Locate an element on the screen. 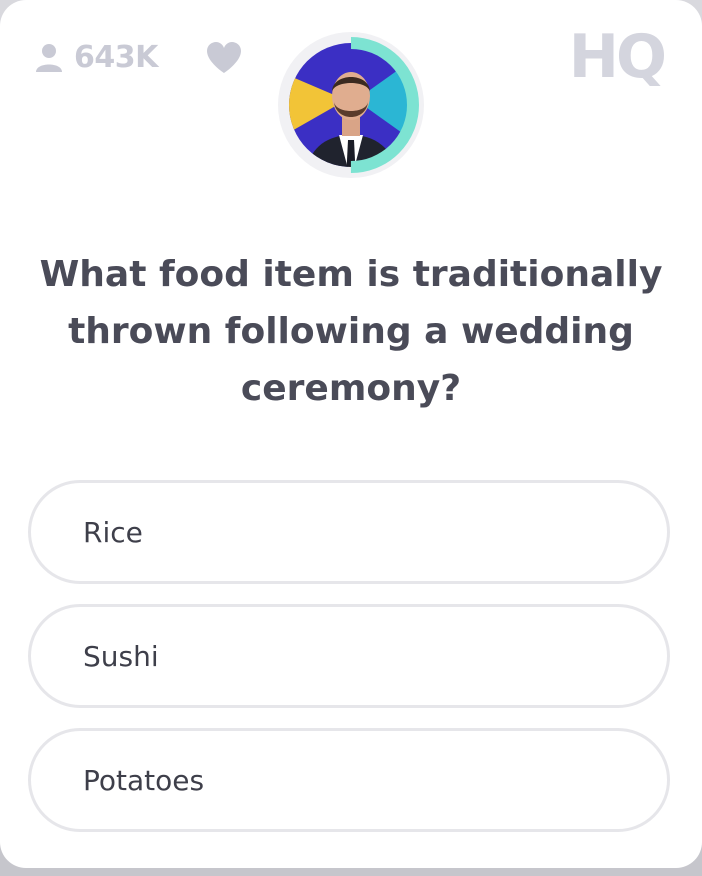  answer-label: Potatoes is located at coordinates (144, 780).